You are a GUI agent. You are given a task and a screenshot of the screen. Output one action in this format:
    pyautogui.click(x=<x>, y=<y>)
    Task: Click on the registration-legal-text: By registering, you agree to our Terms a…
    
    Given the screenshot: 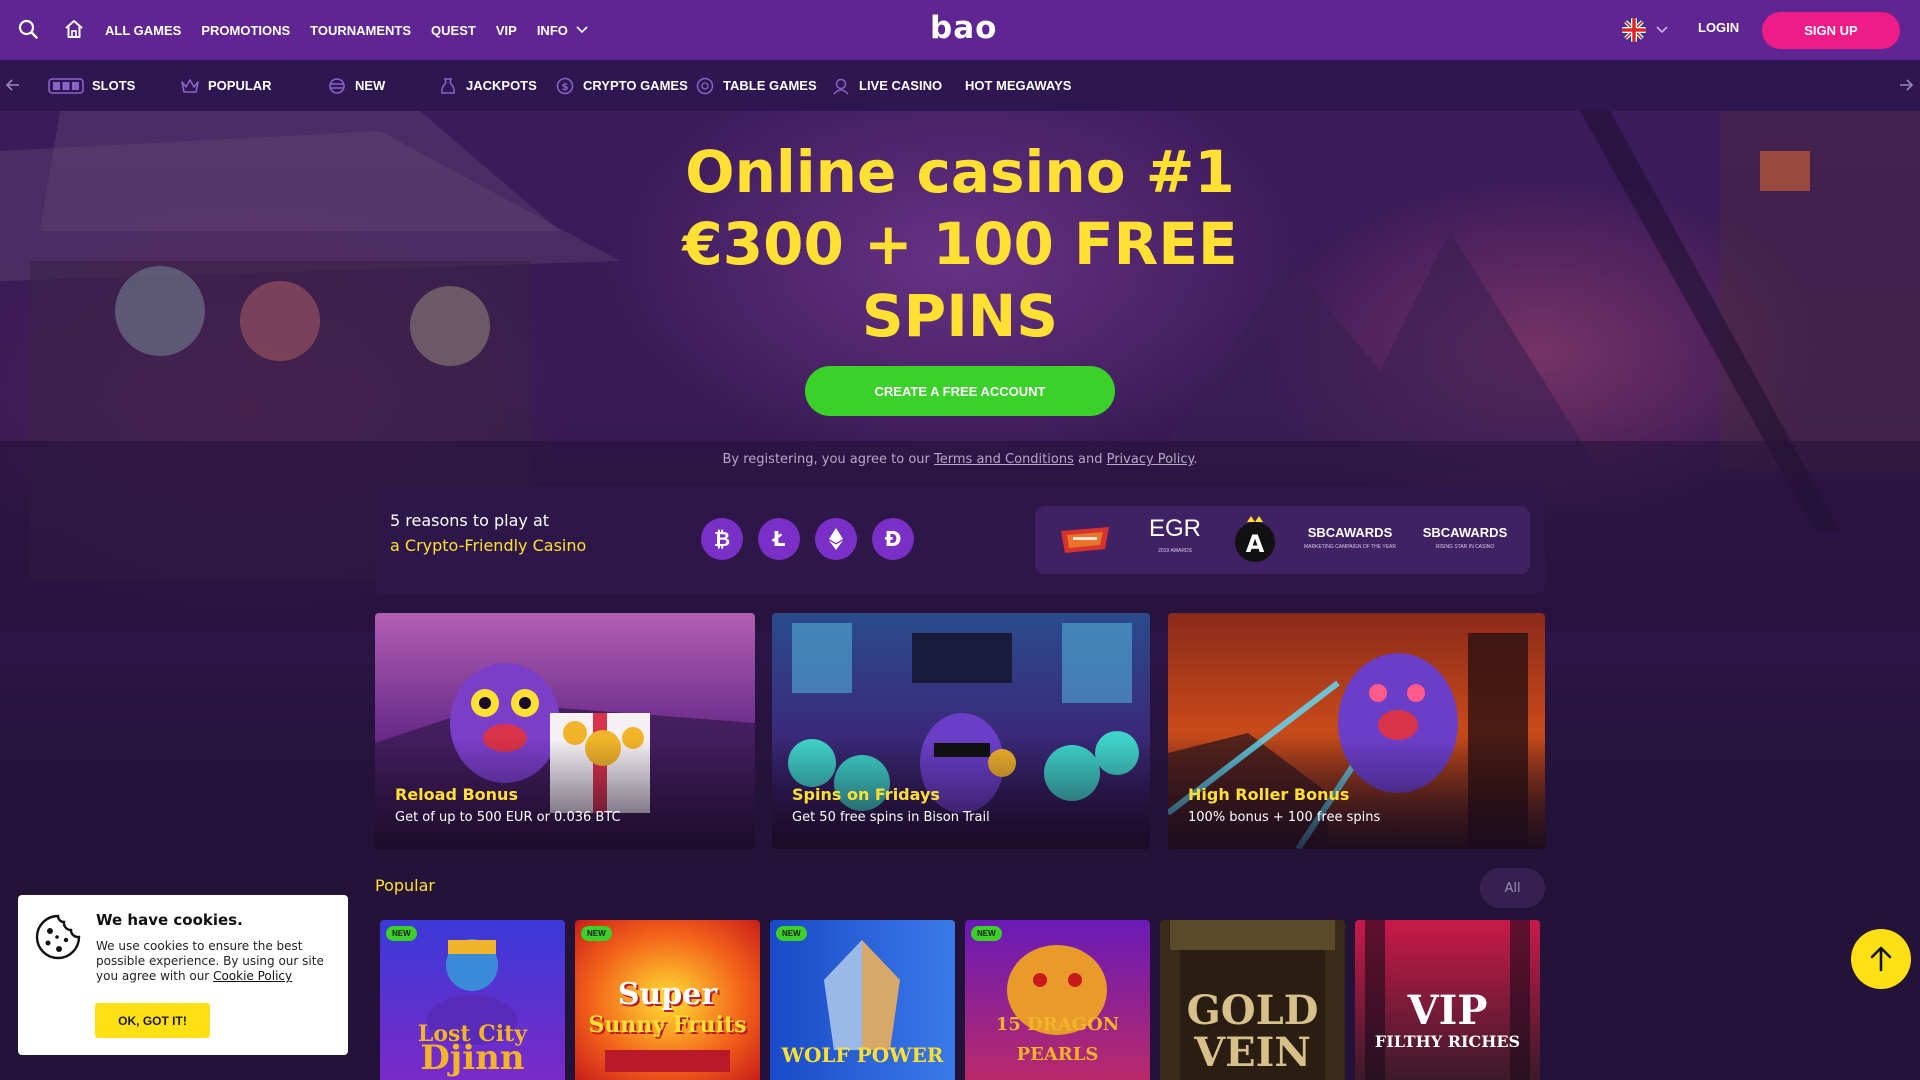 What is the action you would take?
    pyautogui.click(x=960, y=459)
    